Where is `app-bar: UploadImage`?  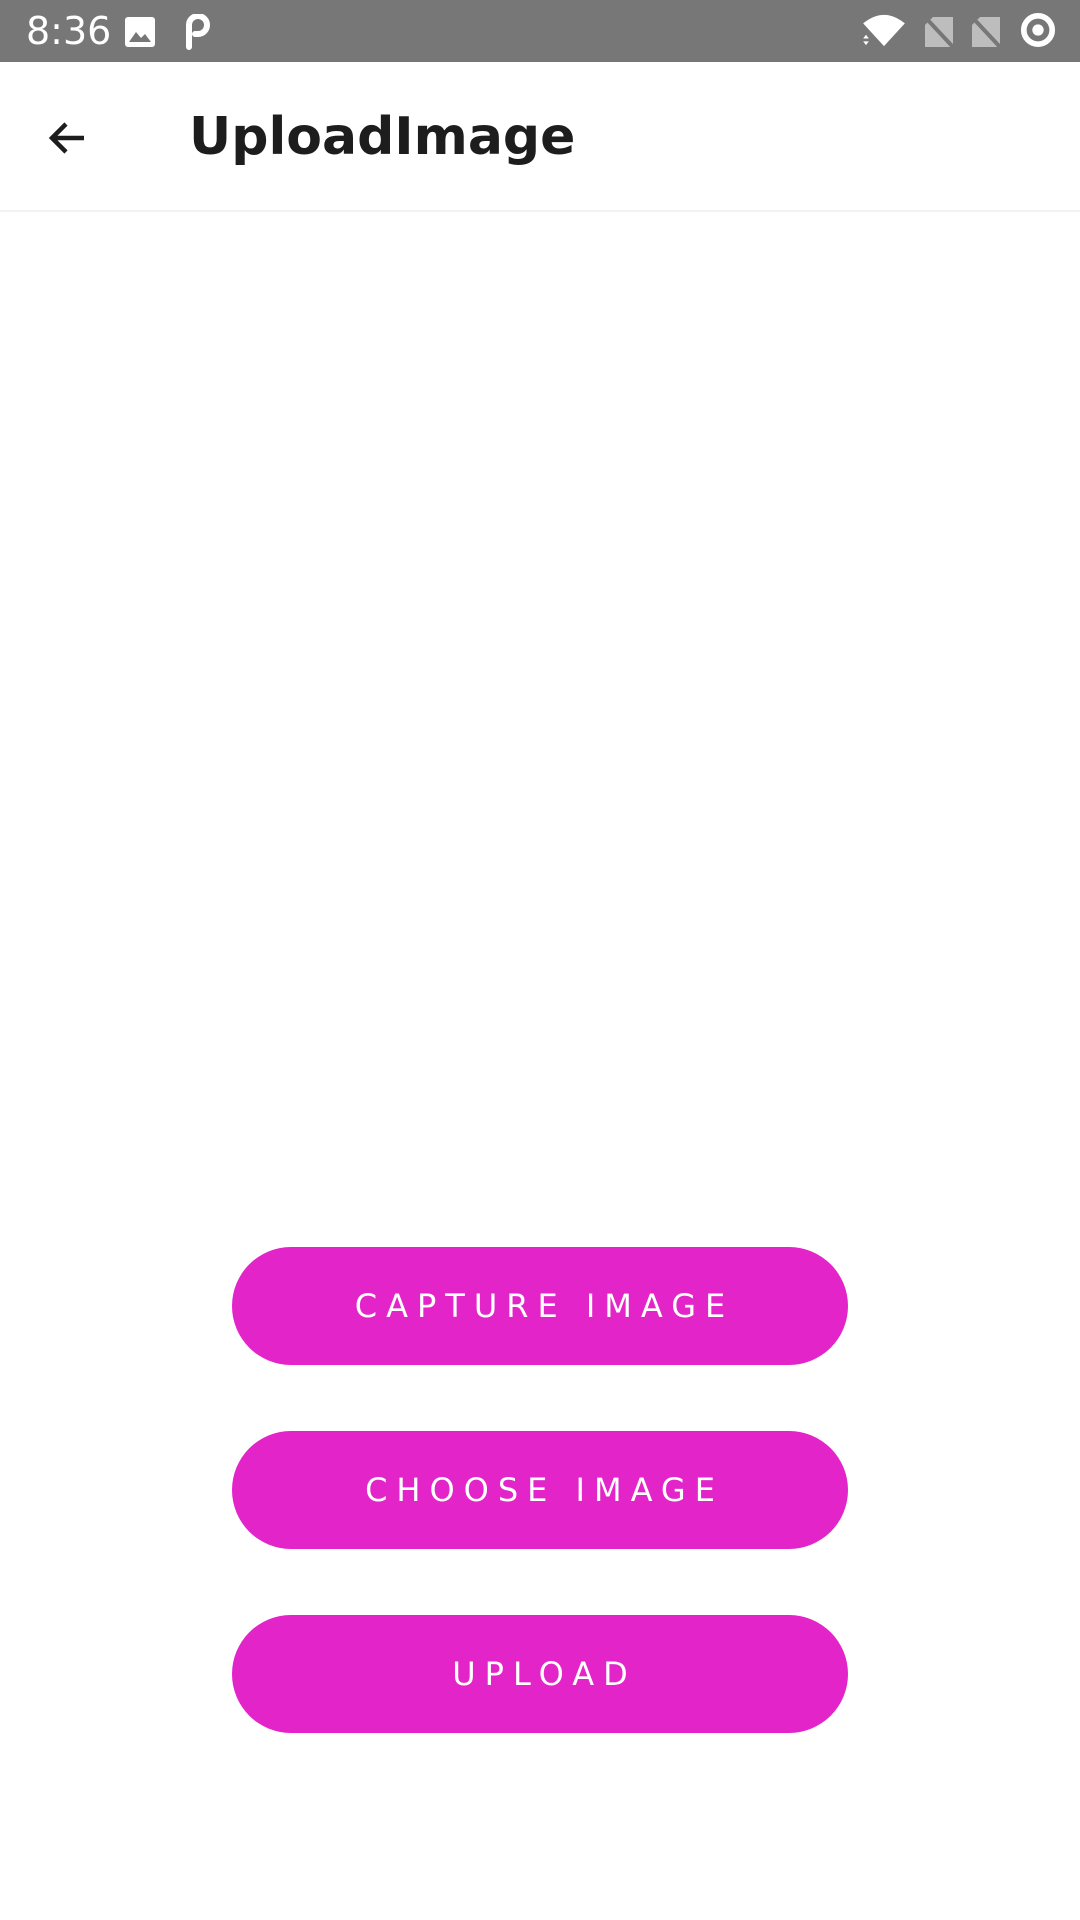 app-bar: UploadImage is located at coordinates (540, 137).